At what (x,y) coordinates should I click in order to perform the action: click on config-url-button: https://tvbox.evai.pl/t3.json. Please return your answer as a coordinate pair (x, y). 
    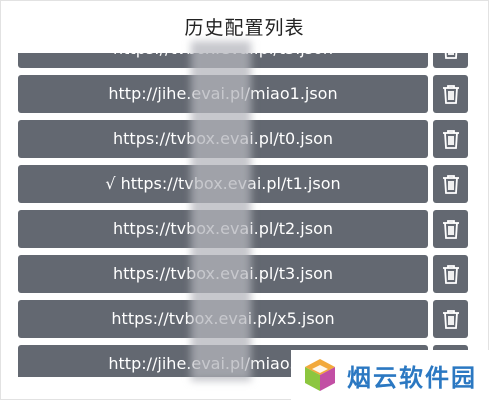
    Looking at the image, I should click on (223, 274).